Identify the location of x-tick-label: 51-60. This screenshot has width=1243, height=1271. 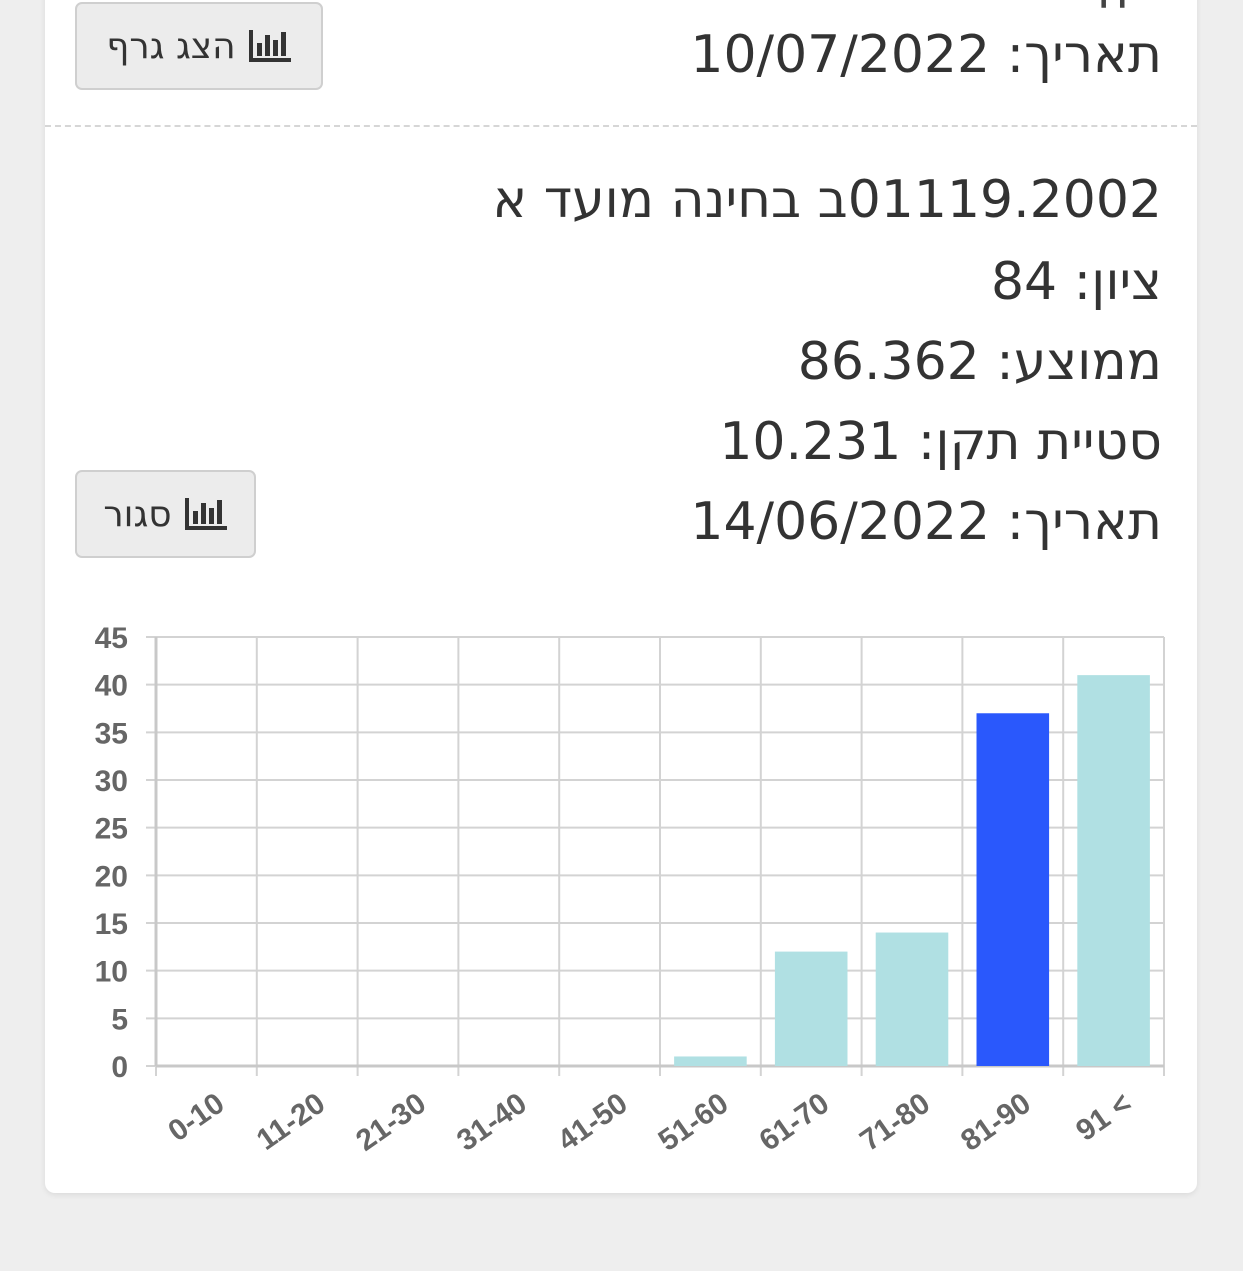
(694, 1122).